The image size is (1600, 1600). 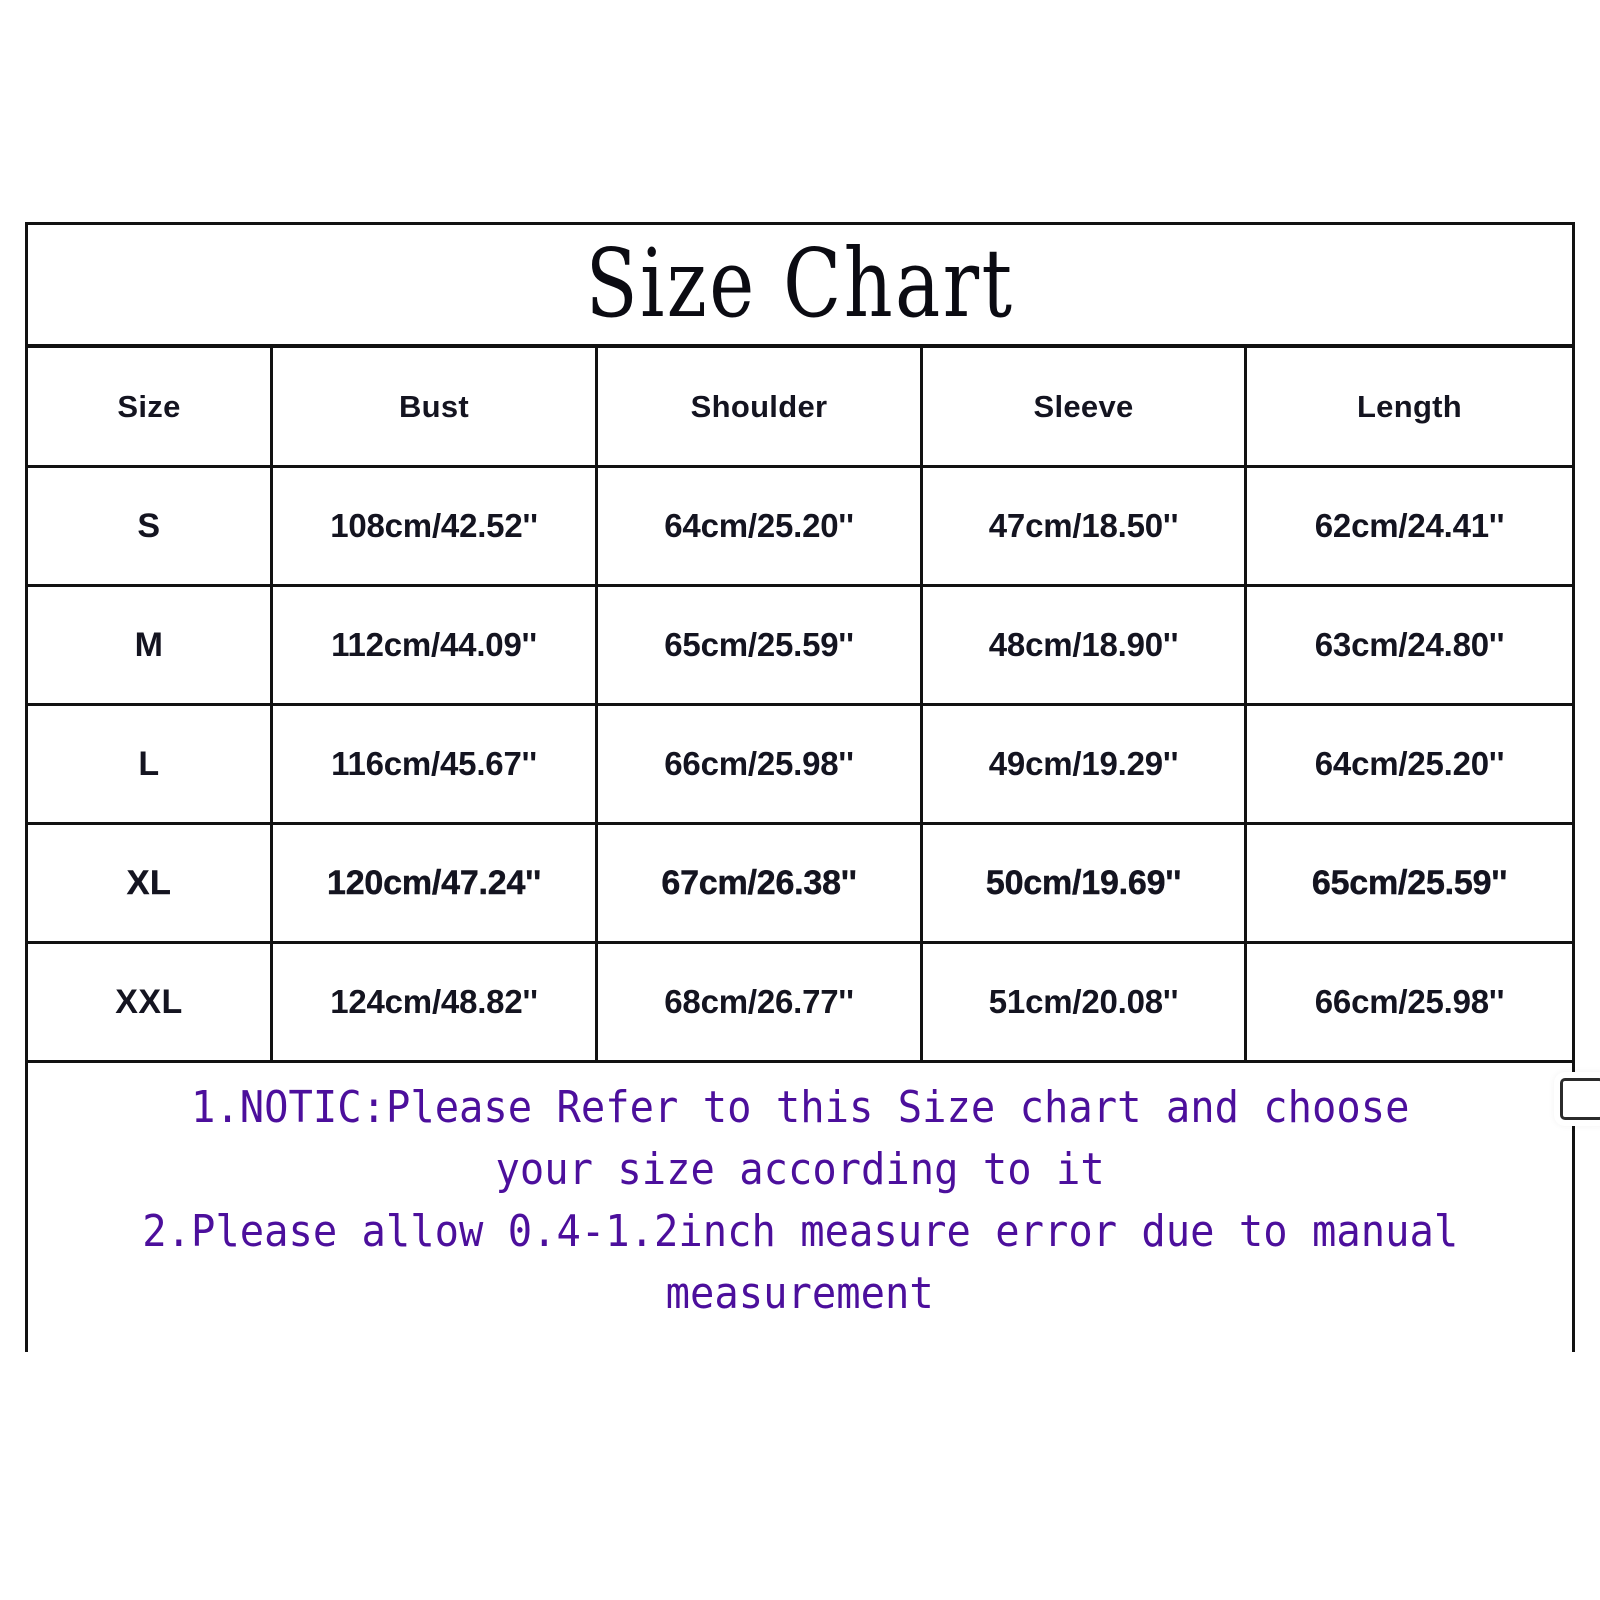 What do you see at coordinates (760, 645) in the screenshot?
I see `cell-shoulder: 65cm/25.59''` at bounding box center [760, 645].